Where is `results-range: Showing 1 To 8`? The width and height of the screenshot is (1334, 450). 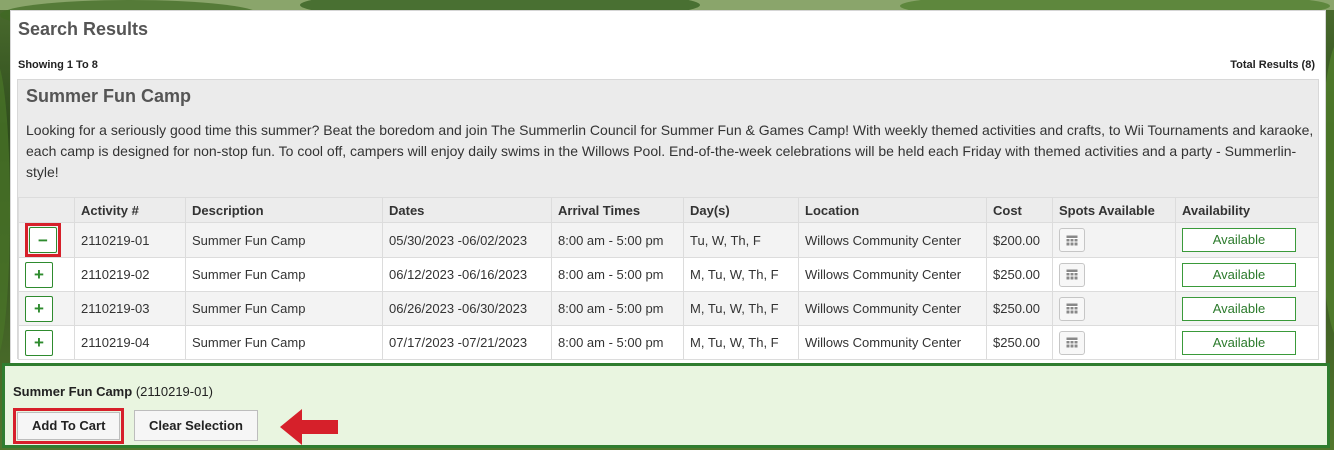 results-range: Showing 1 To 8 is located at coordinates (58, 65).